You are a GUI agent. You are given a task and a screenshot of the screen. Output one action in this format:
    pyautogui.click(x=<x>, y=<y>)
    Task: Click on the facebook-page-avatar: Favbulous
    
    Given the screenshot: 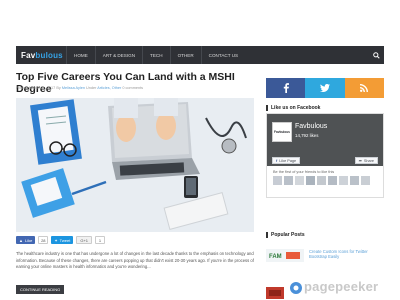 What is the action you would take?
    pyautogui.click(x=282, y=132)
    